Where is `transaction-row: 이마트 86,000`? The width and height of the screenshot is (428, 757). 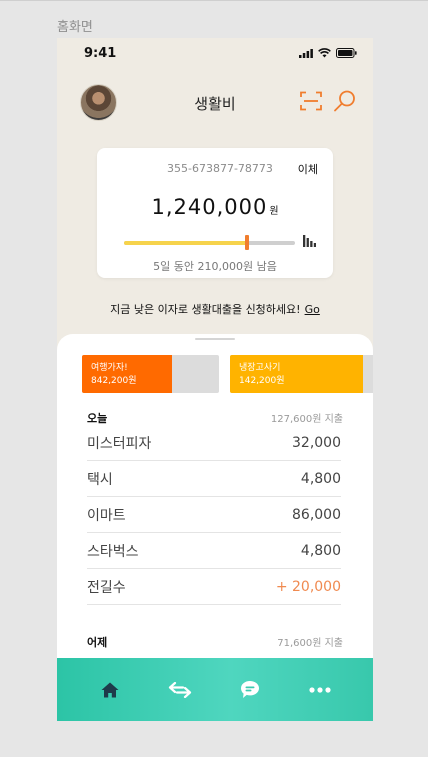 transaction-row: 이마트 86,000 is located at coordinates (214, 515).